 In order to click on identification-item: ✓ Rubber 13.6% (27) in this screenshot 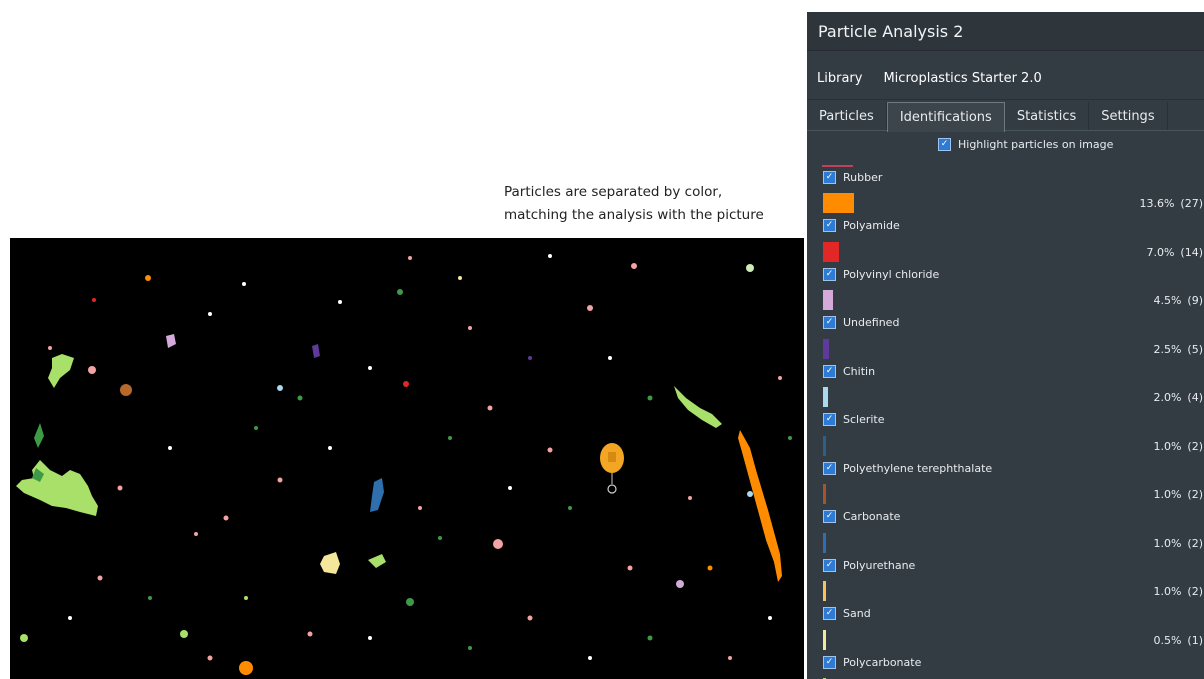, I will do `click(1005, 194)`.